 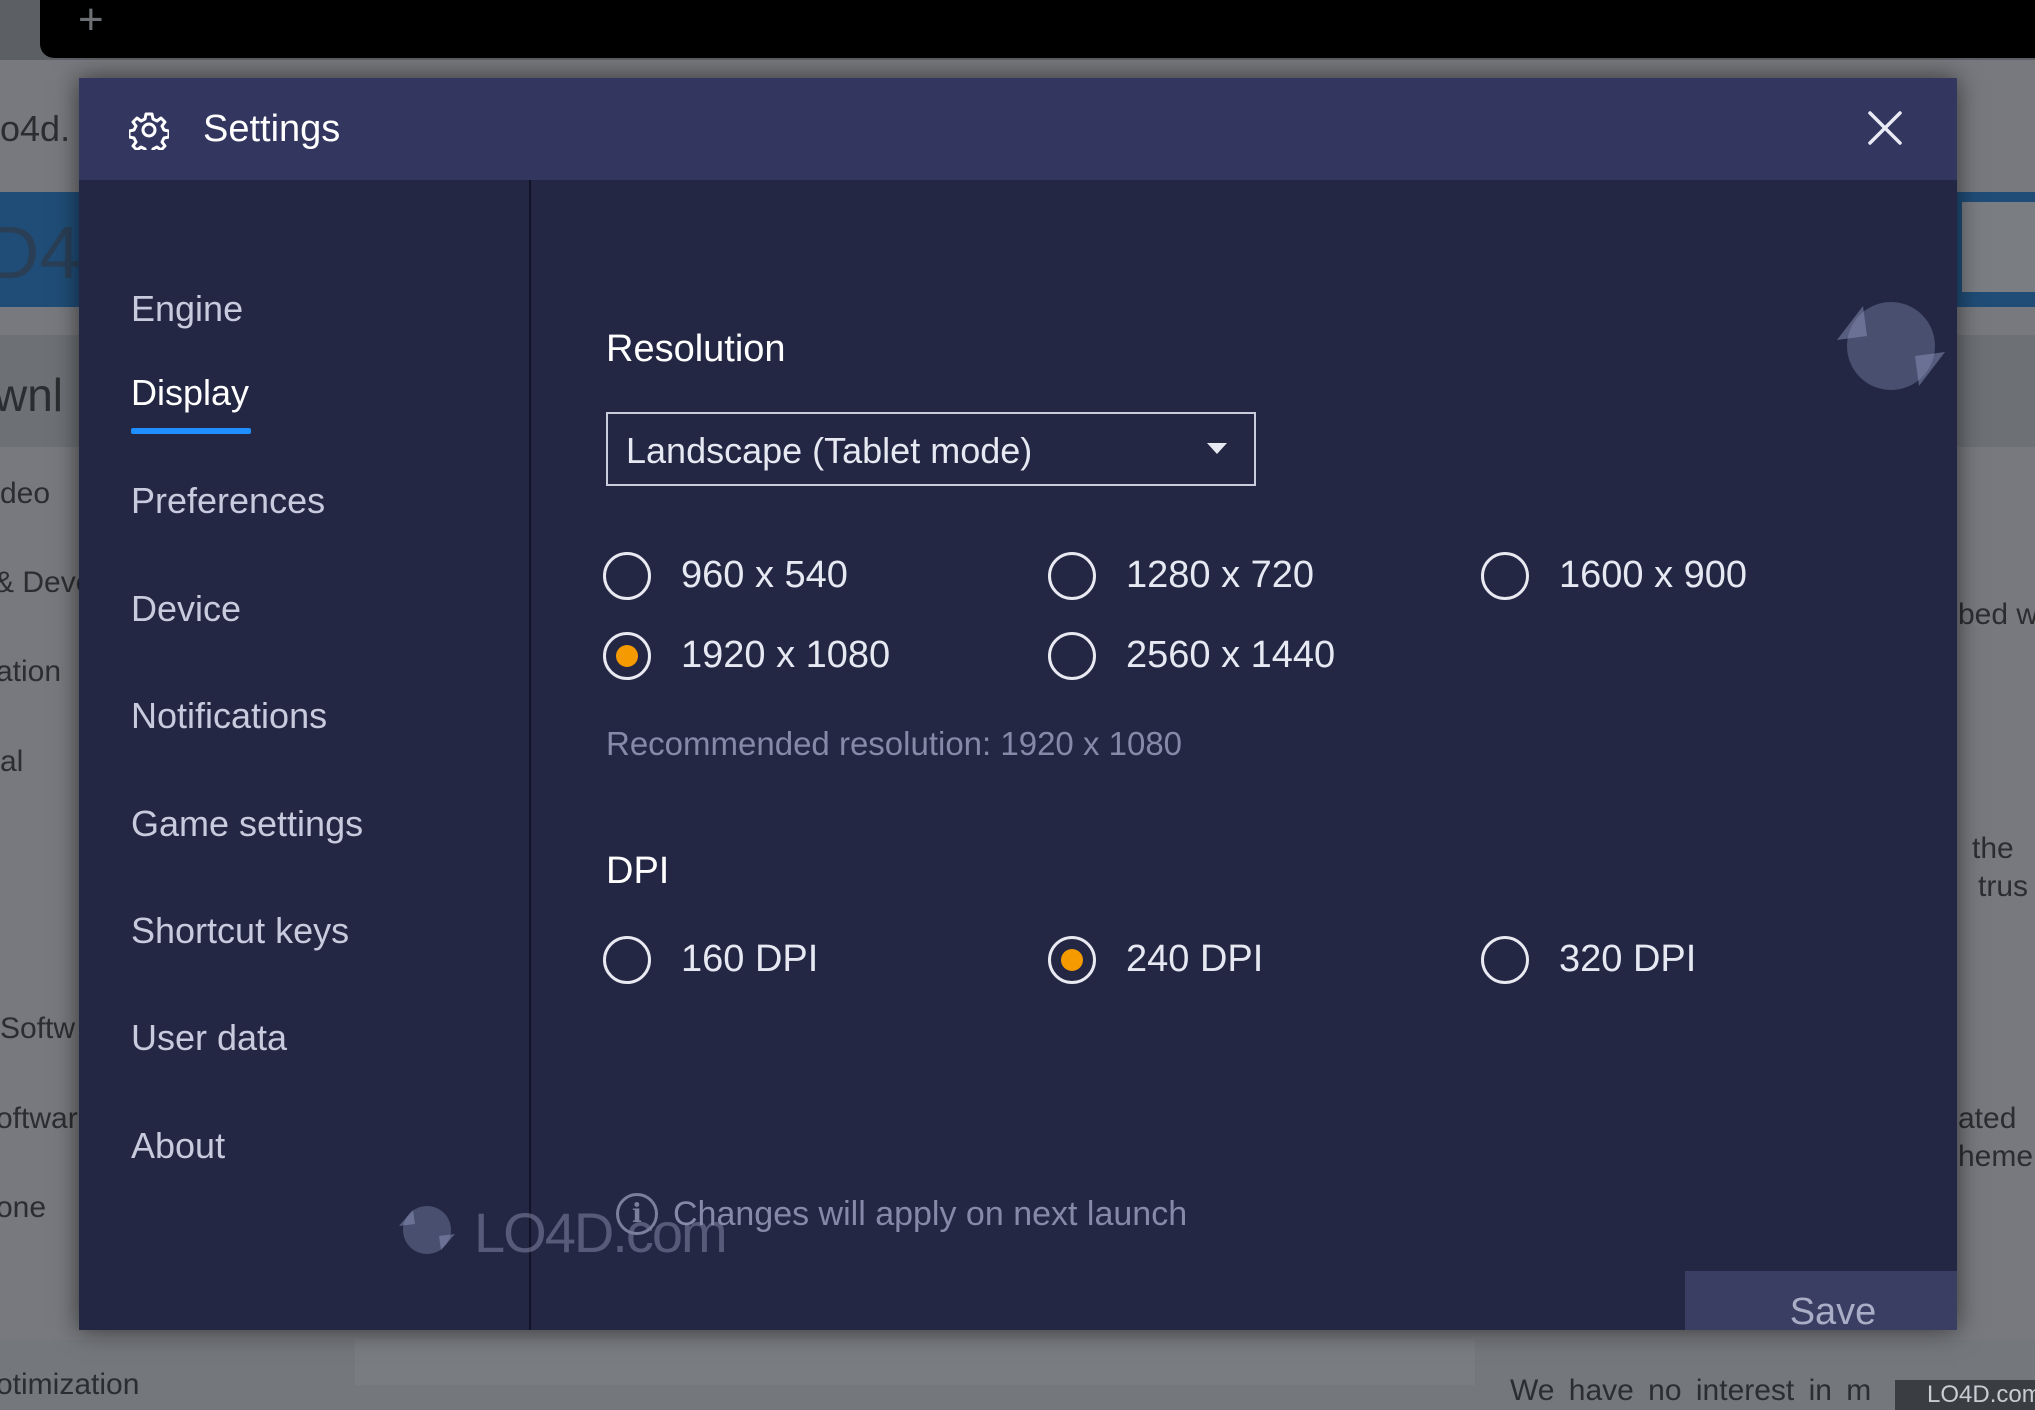 I want to click on active-tab-underline, so click(x=191, y=431).